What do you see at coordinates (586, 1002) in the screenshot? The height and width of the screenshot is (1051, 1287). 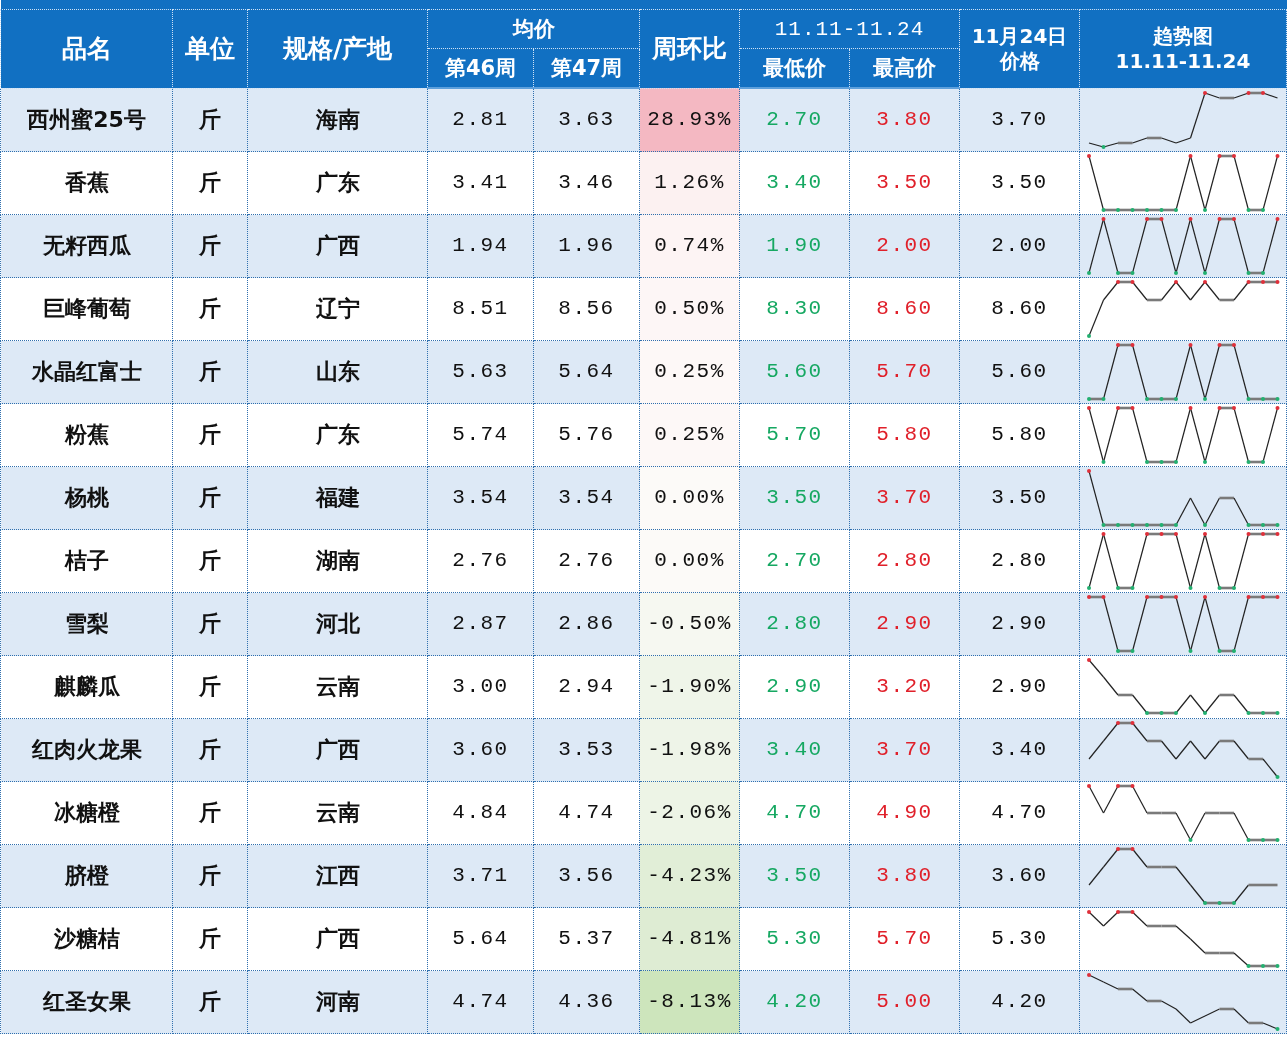 I see `table-cell: 4.36` at bounding box center [586, 1002].